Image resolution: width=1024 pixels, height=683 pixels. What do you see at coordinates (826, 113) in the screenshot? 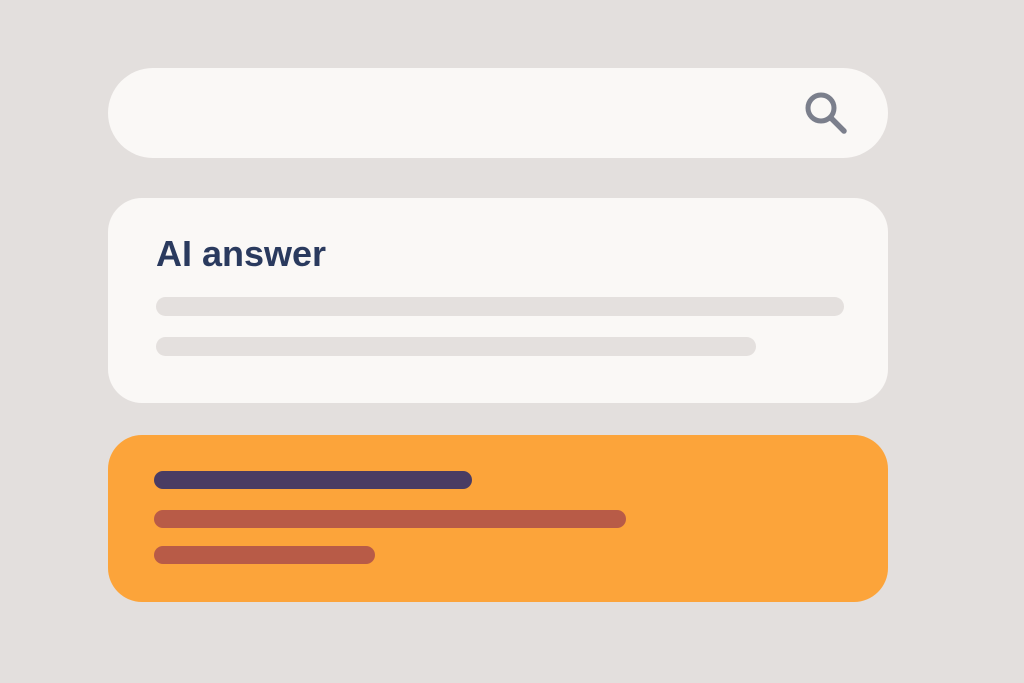
I see `search-icon` at bounding box center [826, 113].